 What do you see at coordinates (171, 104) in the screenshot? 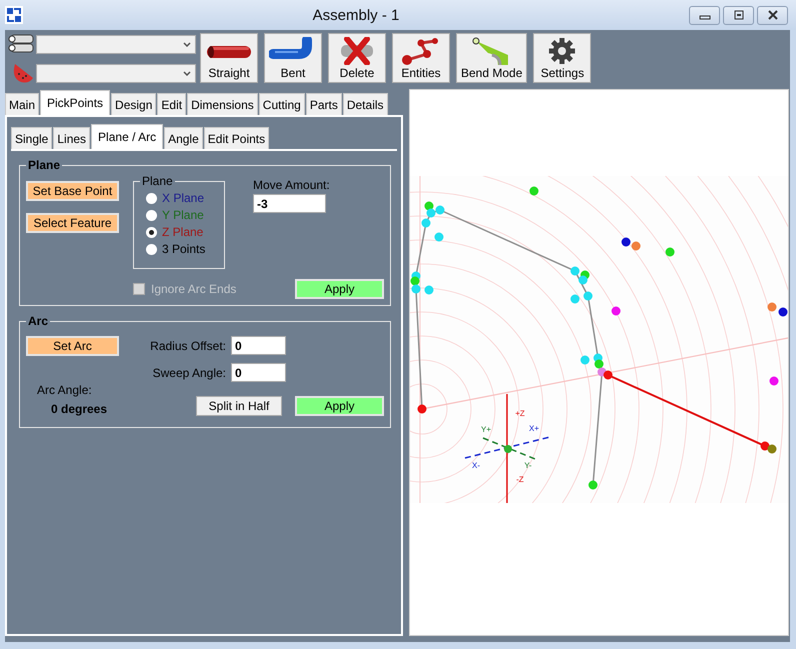
I see `tab: Edit` at bounding box center [171, 104].